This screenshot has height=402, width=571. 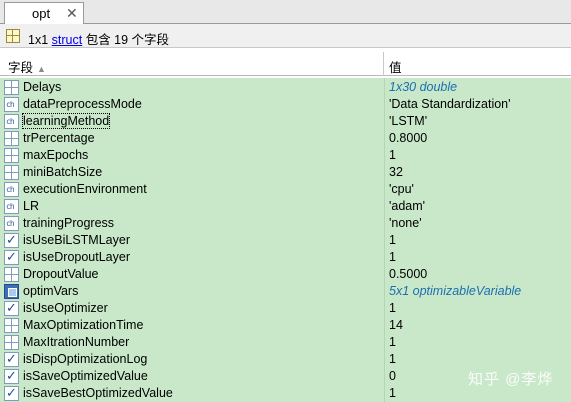 What do you see at coordinates (41, 69) in the screenshot?
I see `sort-ascending-icon: ▲` at bounding box center [41, 69].